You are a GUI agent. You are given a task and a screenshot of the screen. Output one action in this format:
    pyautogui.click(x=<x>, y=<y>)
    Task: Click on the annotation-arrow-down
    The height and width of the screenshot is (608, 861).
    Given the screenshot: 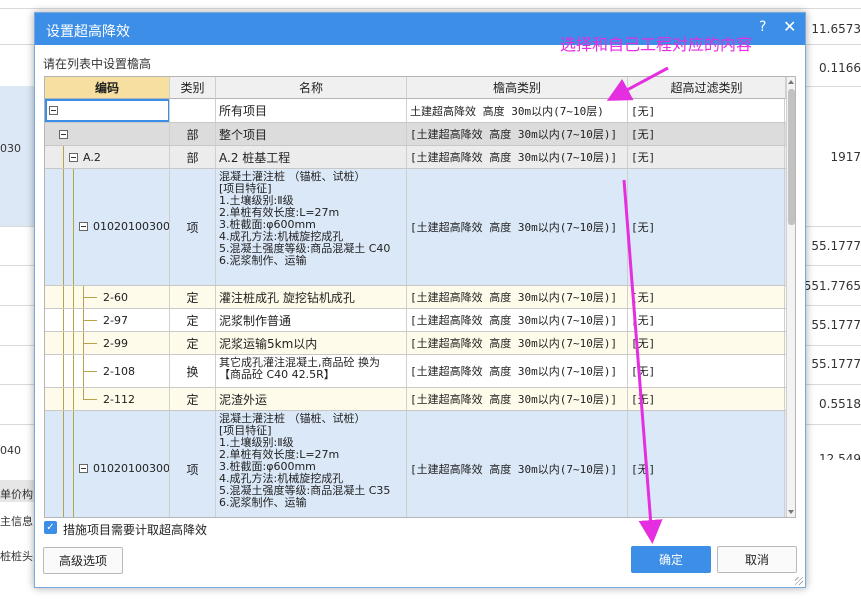 What is the action you would take?
    pyautogui.click(x=642, y=361)
    